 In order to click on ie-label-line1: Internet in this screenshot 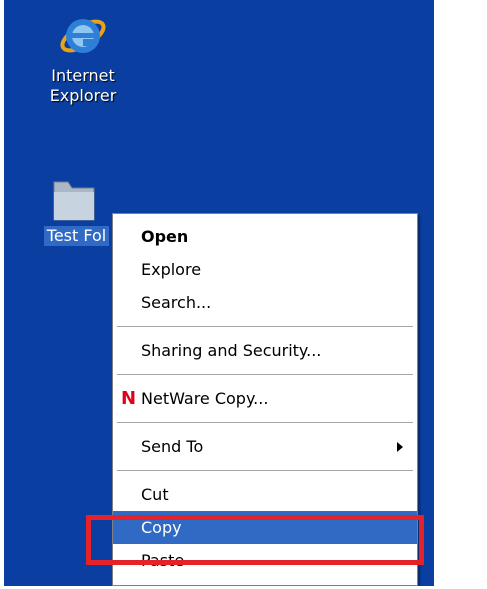, I will do `click(83, 75)`.